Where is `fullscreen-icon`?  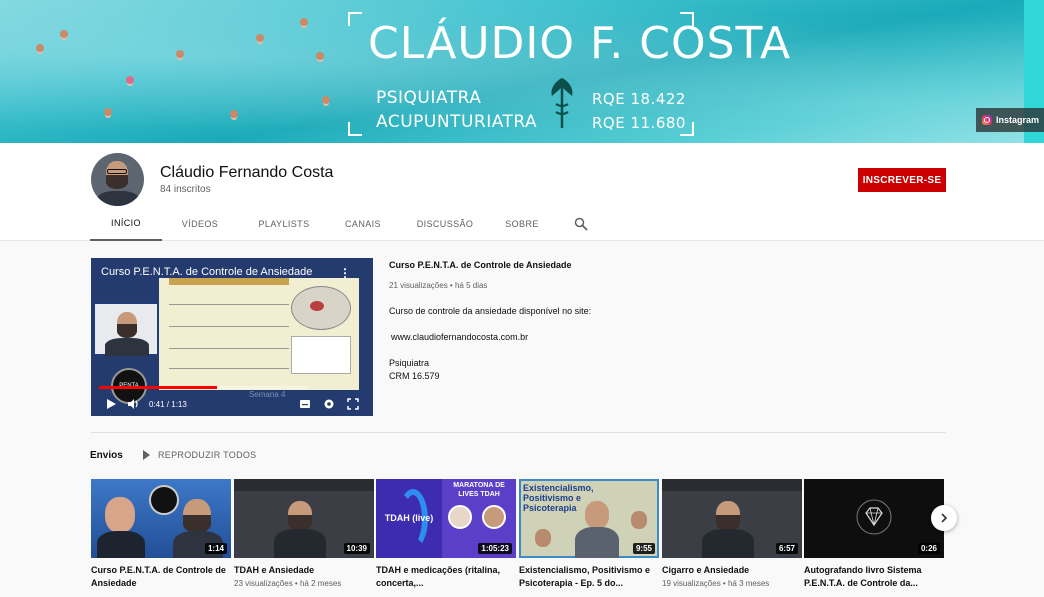
fullscreen-icon is located at coordinates (353, 404).